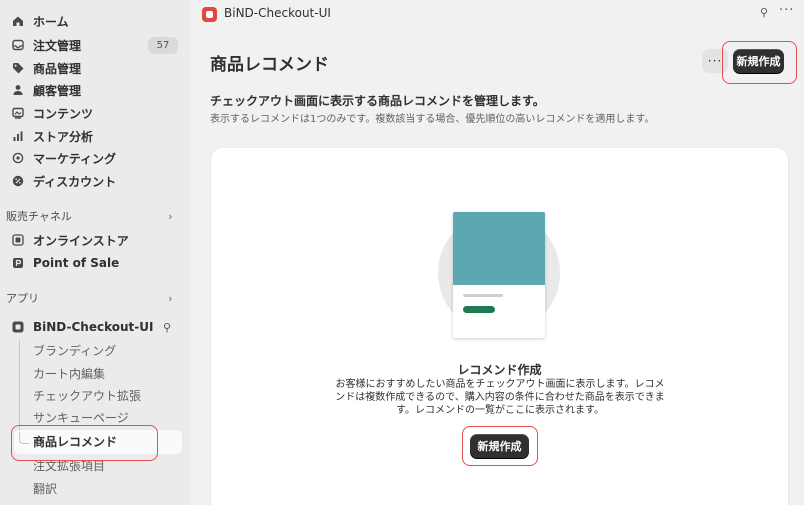 Image resolution: width=804 pixels, height=505 pixels. What do you see at coordinates (377, 101) in the screenshot?
I see `description-title: チェックアウト画面に表示する商品レコメンドを管理します。` at bounding box center [377, 101].